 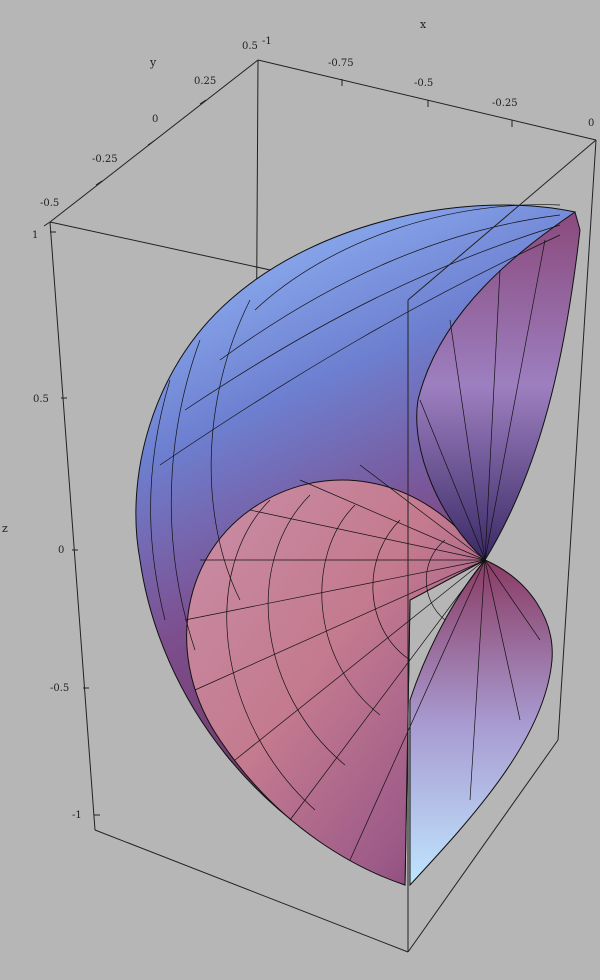 I want to click on z-tick-label: 0, so click(x=61, y=550).